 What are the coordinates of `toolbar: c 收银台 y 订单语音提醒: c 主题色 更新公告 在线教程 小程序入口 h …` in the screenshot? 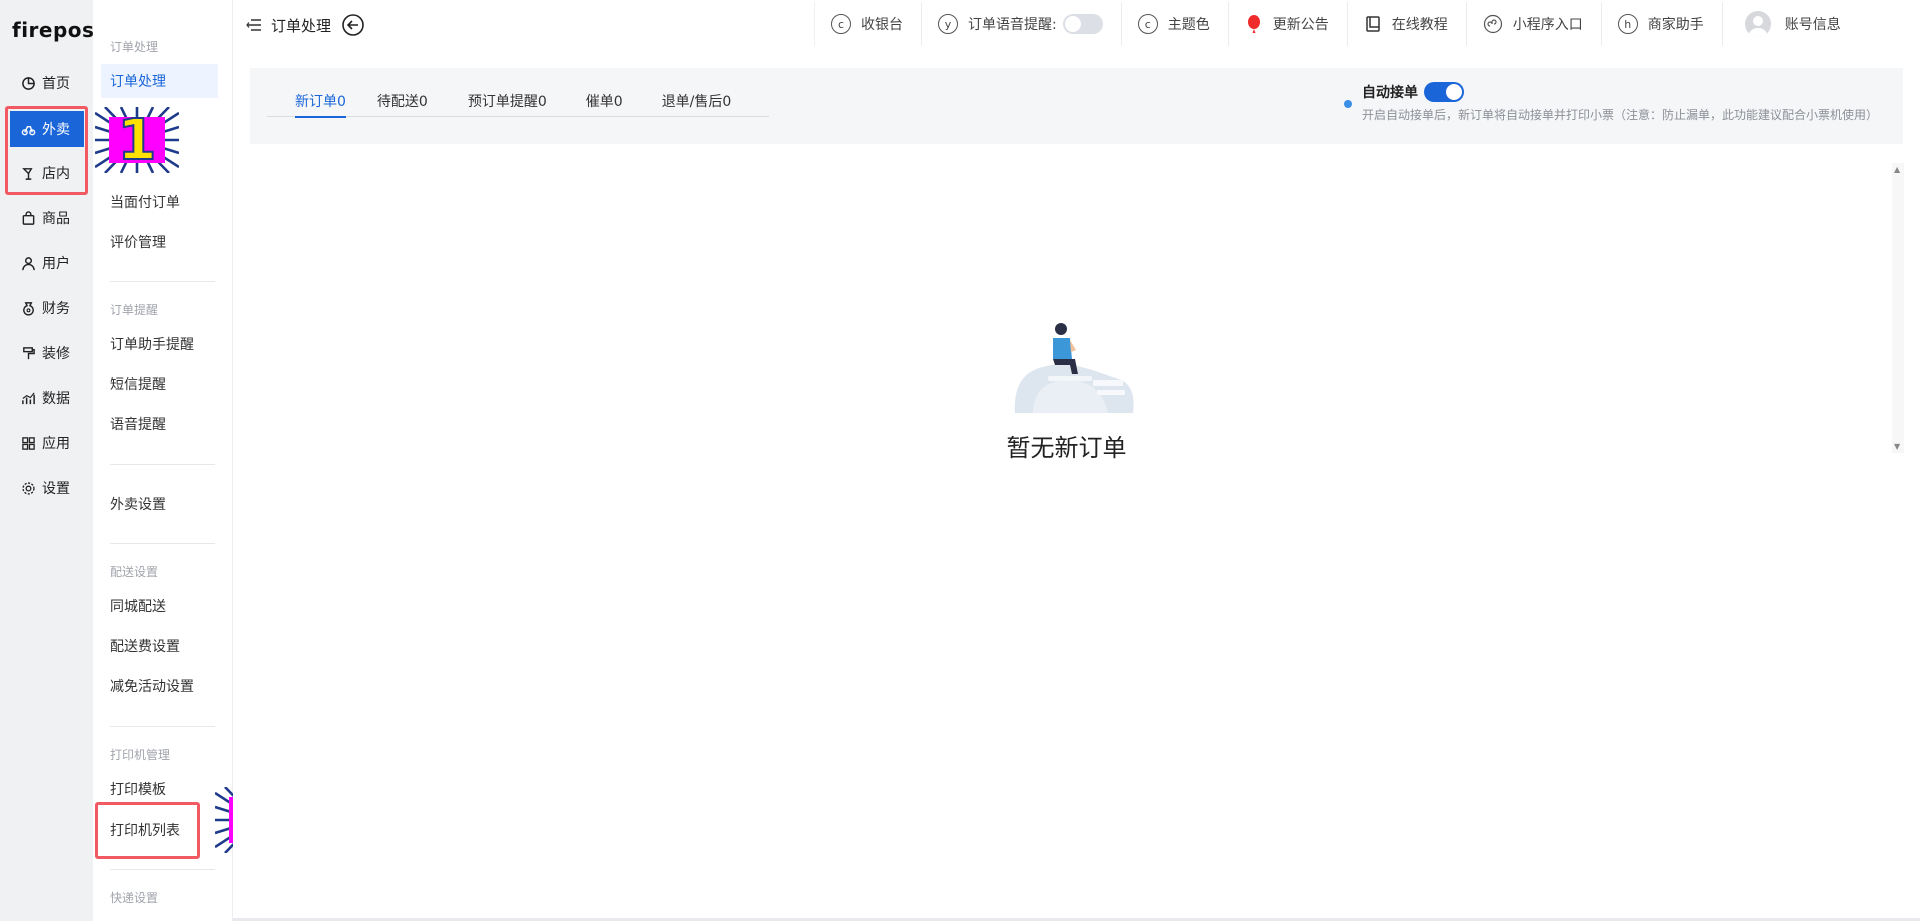 It's located at (1337, 24).